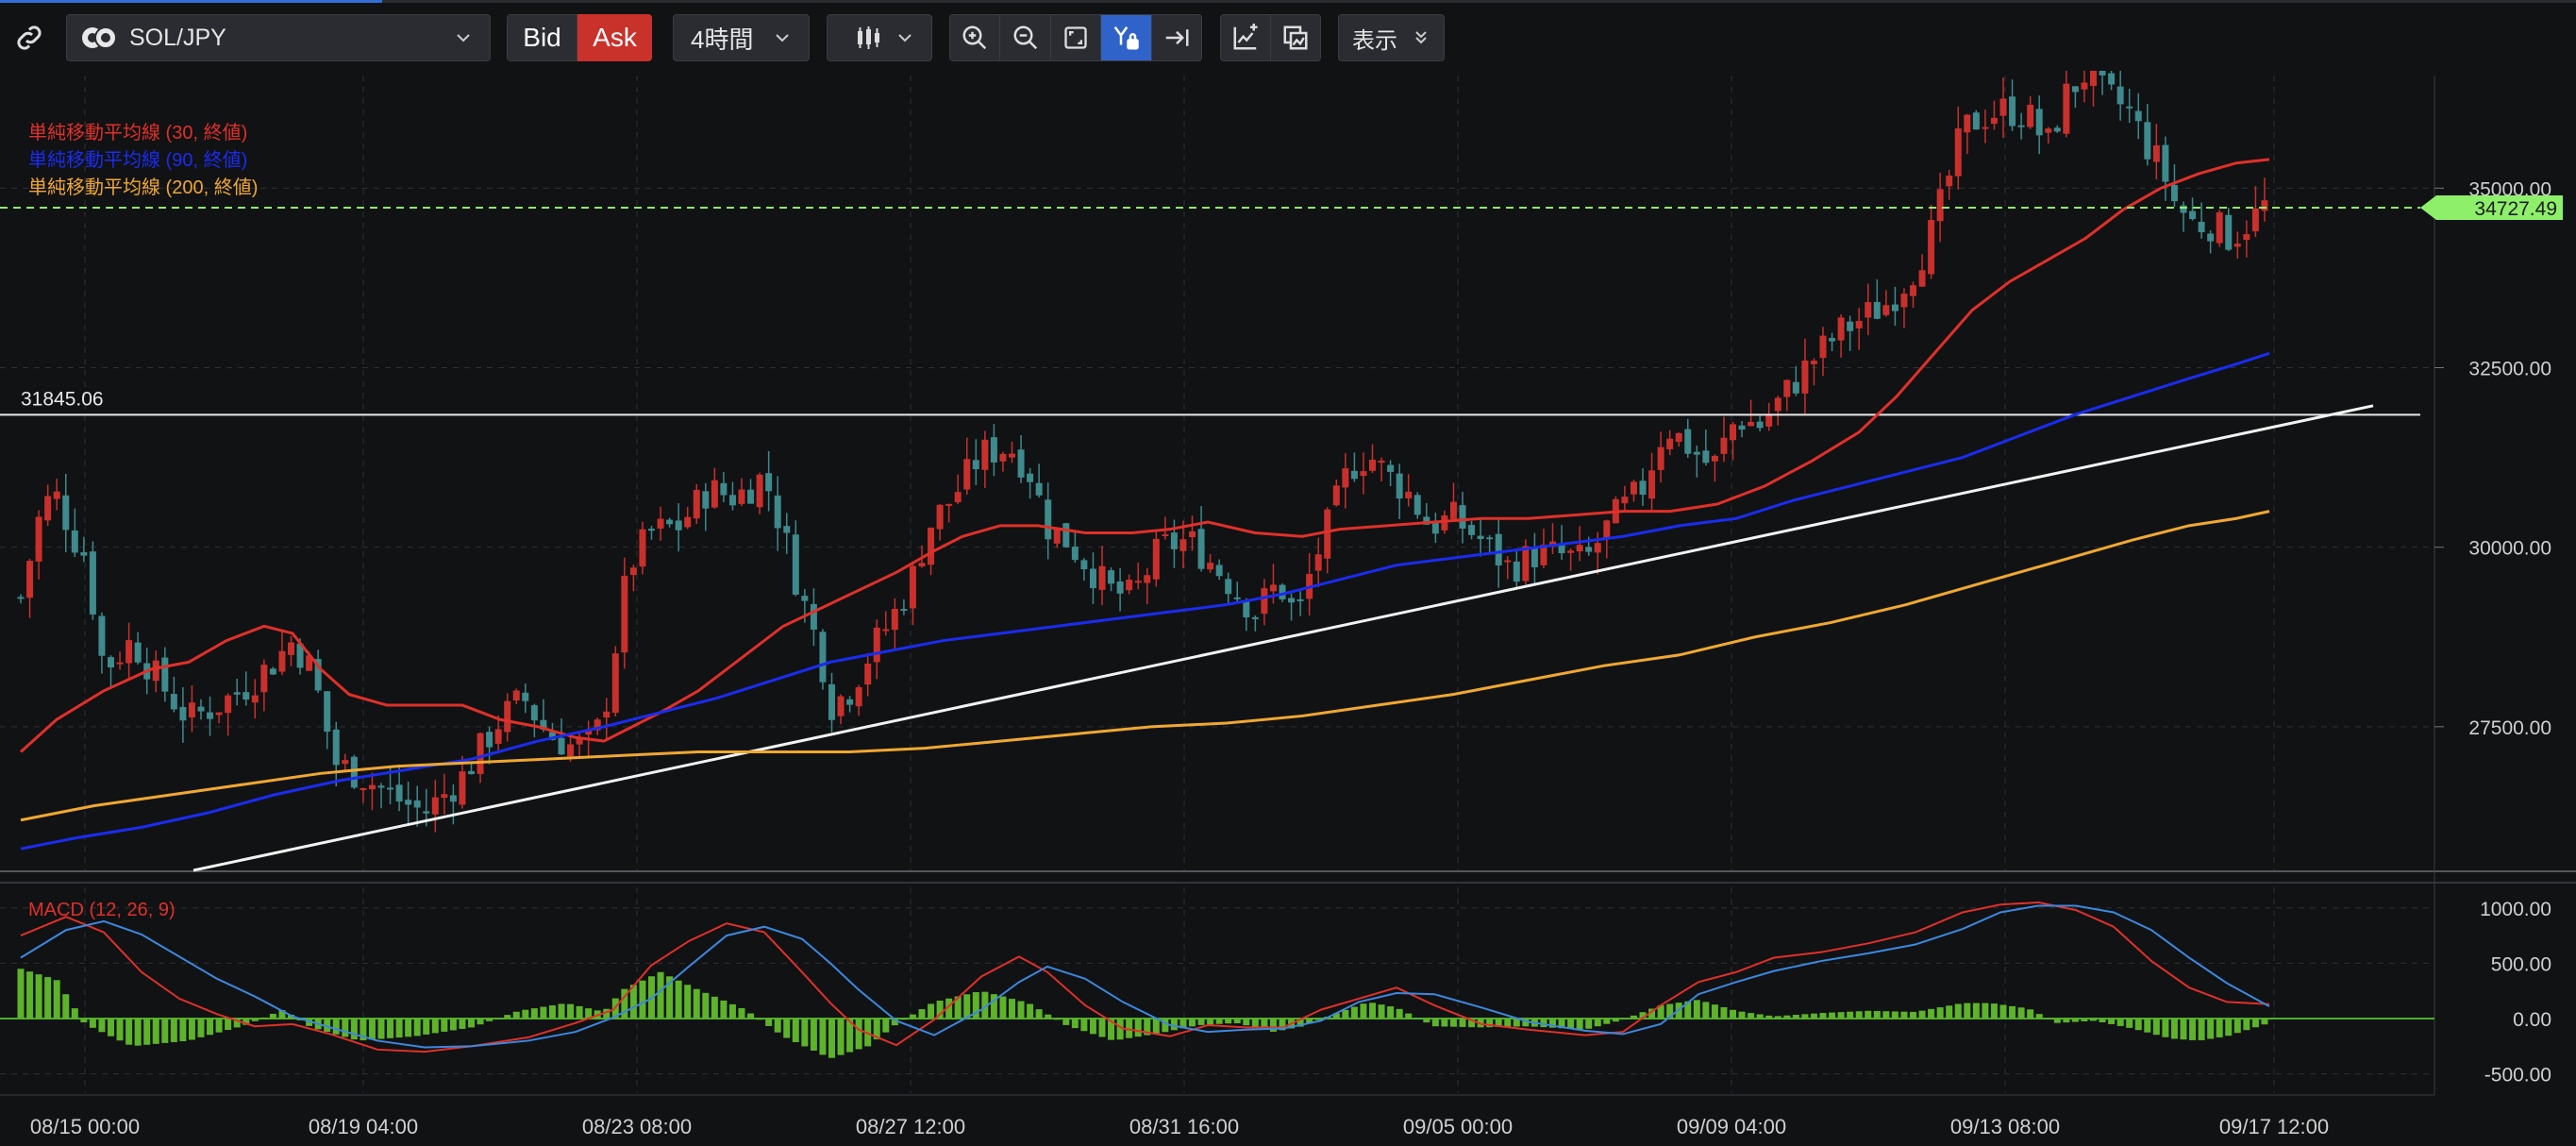  I want to click on time-tick-label: 08/27 12:00, so click(910, 1126).